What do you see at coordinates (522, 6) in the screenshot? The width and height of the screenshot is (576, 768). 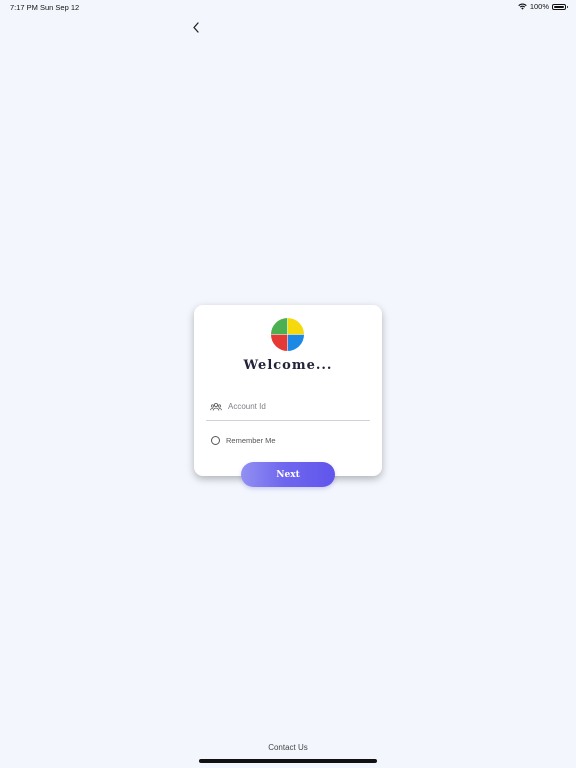 I see `wifi-icon` at bounding box center [522, 6].